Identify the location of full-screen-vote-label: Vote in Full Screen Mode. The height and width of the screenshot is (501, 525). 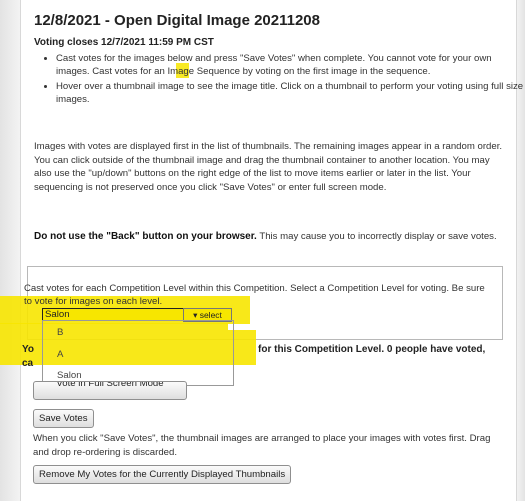
(110, 385).